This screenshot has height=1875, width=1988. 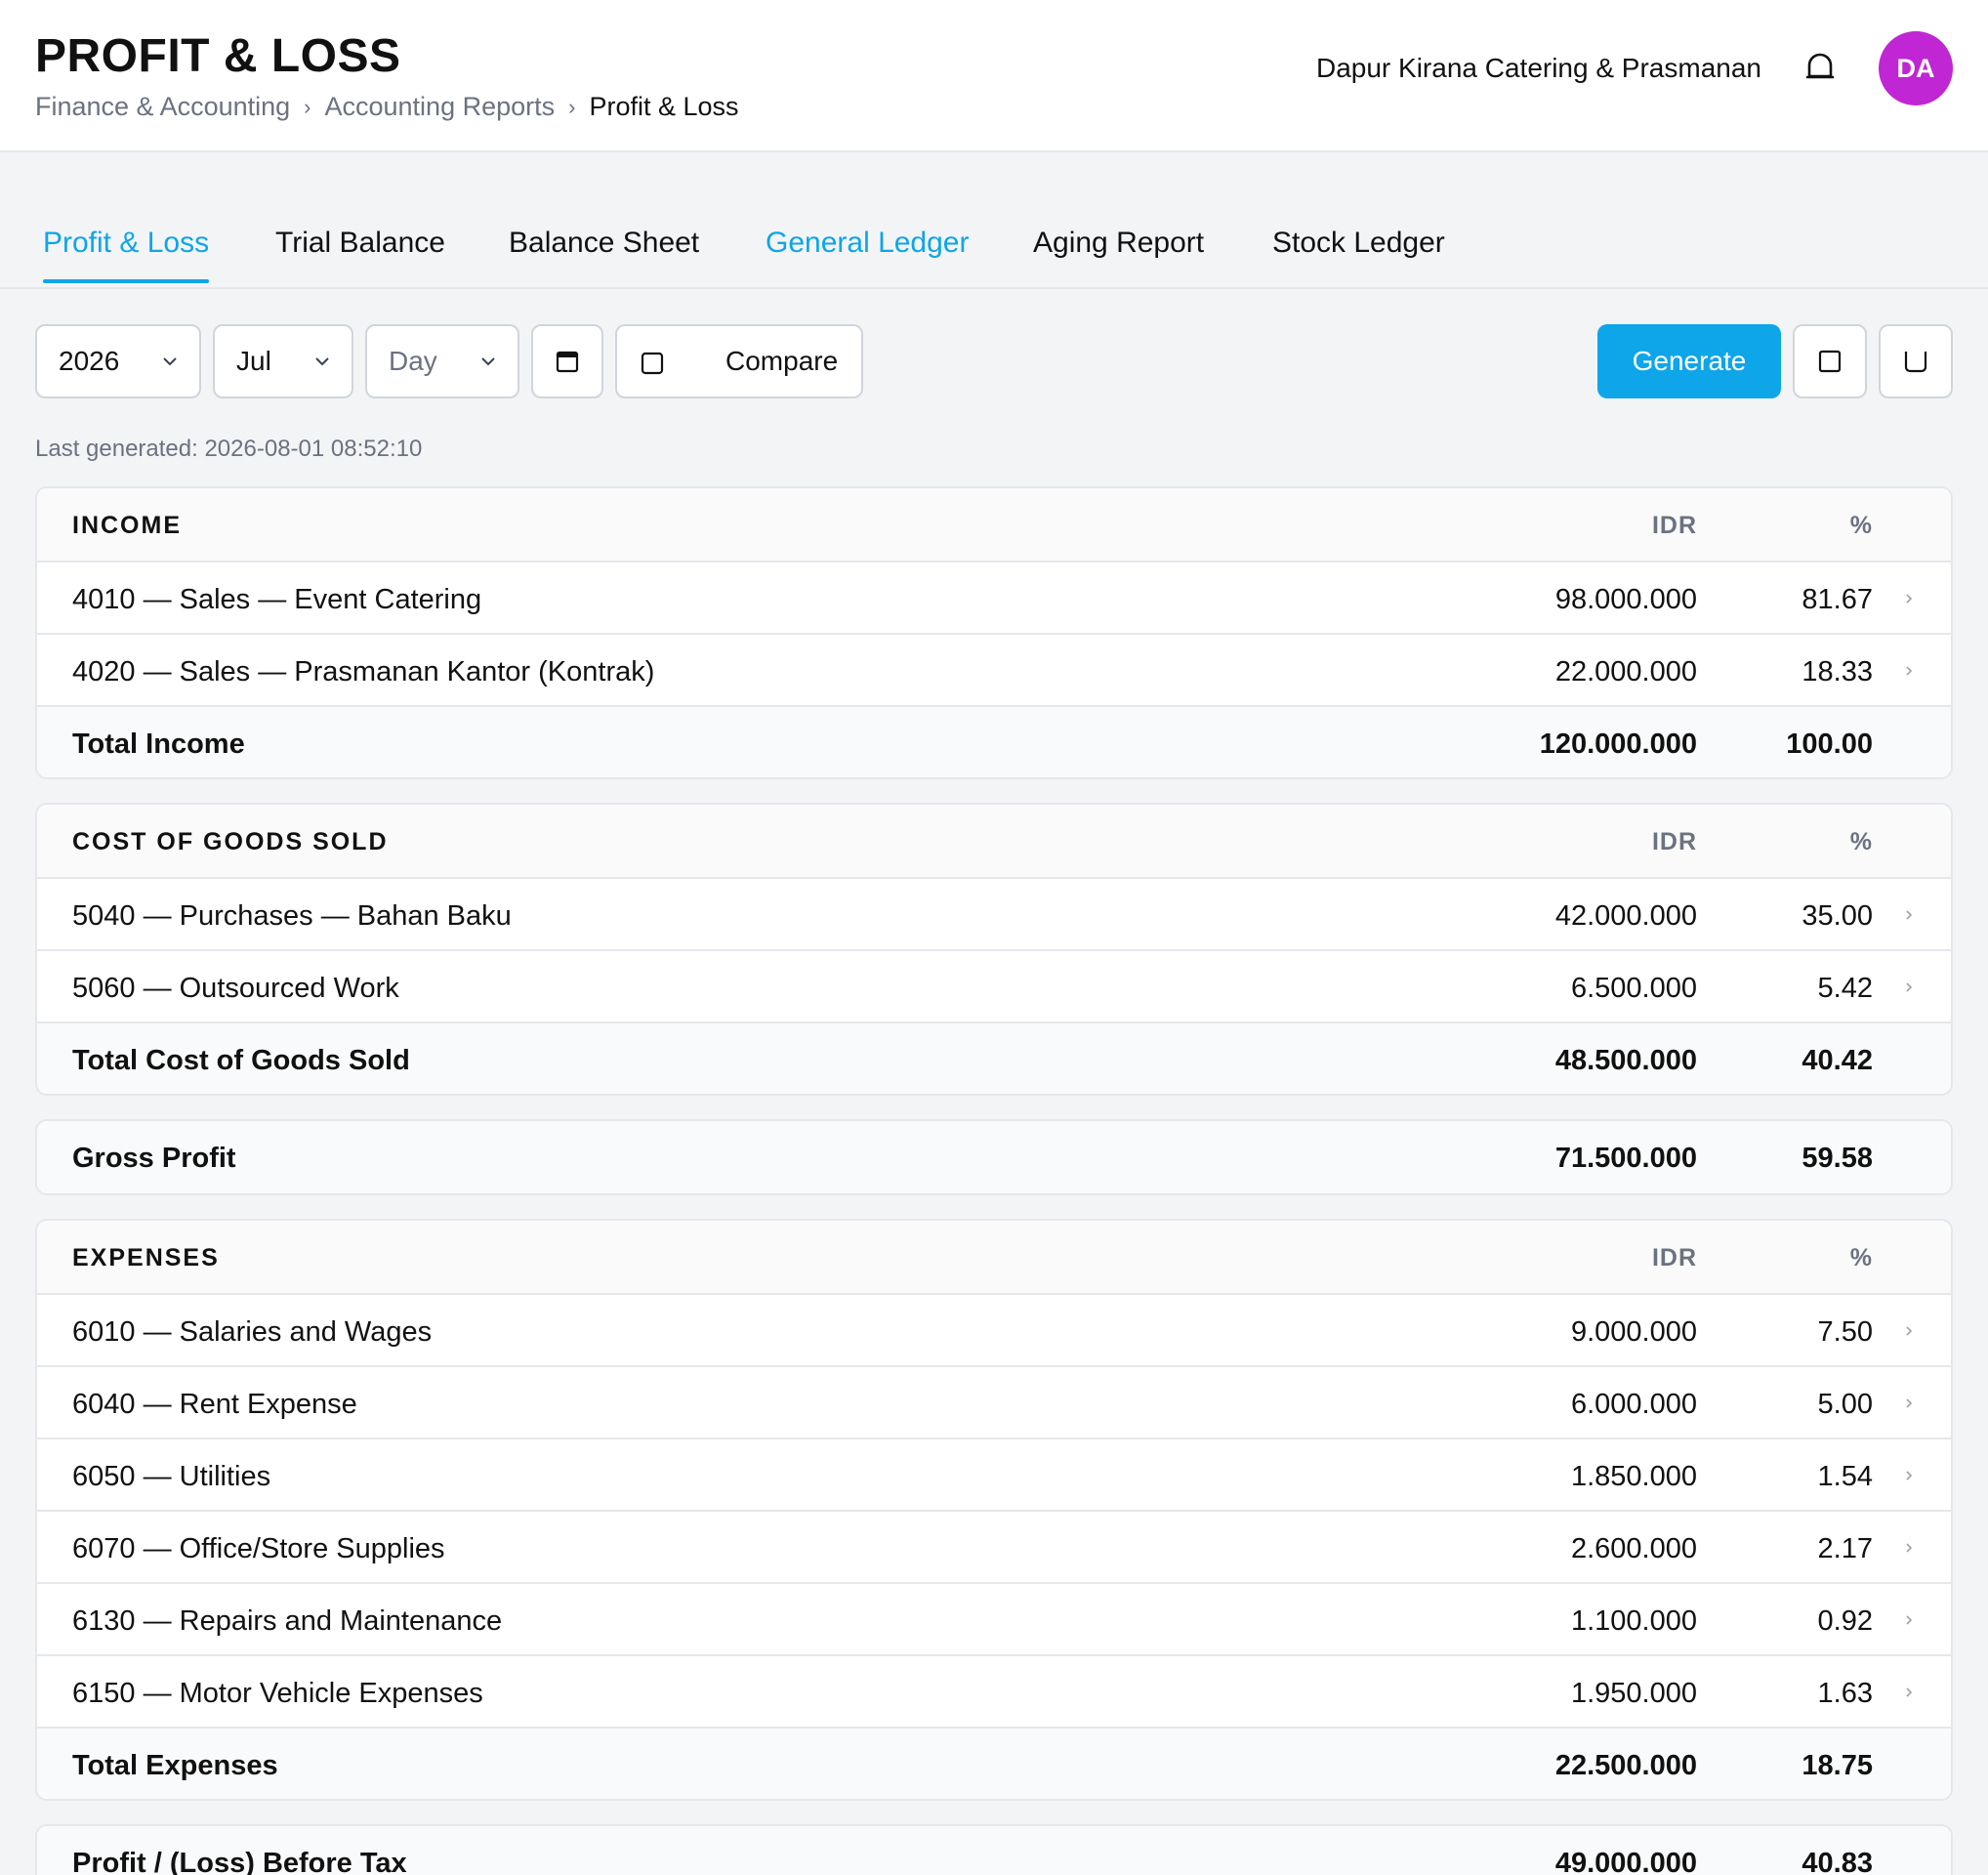 I want to click on calendar-button, so click(x=567, y=361).